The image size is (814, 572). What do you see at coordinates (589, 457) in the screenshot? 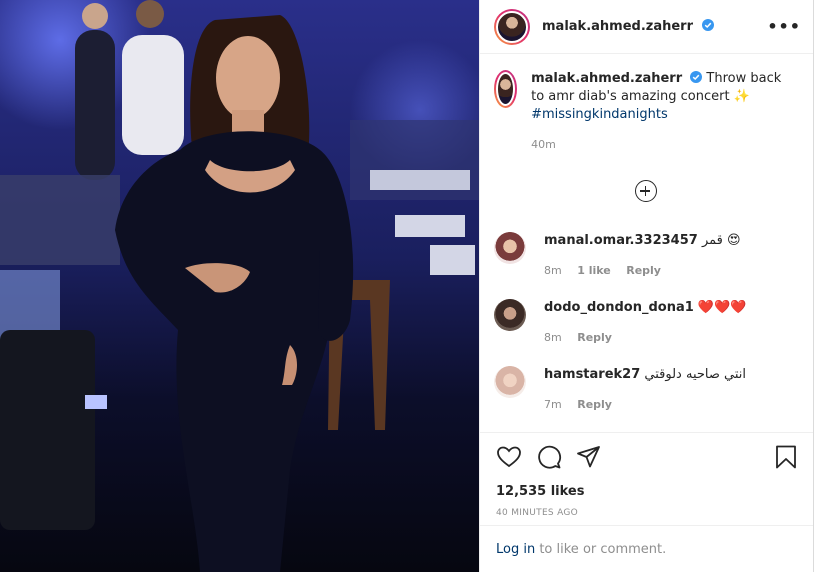
I see `share-icon` at bounding box center [589, 457].